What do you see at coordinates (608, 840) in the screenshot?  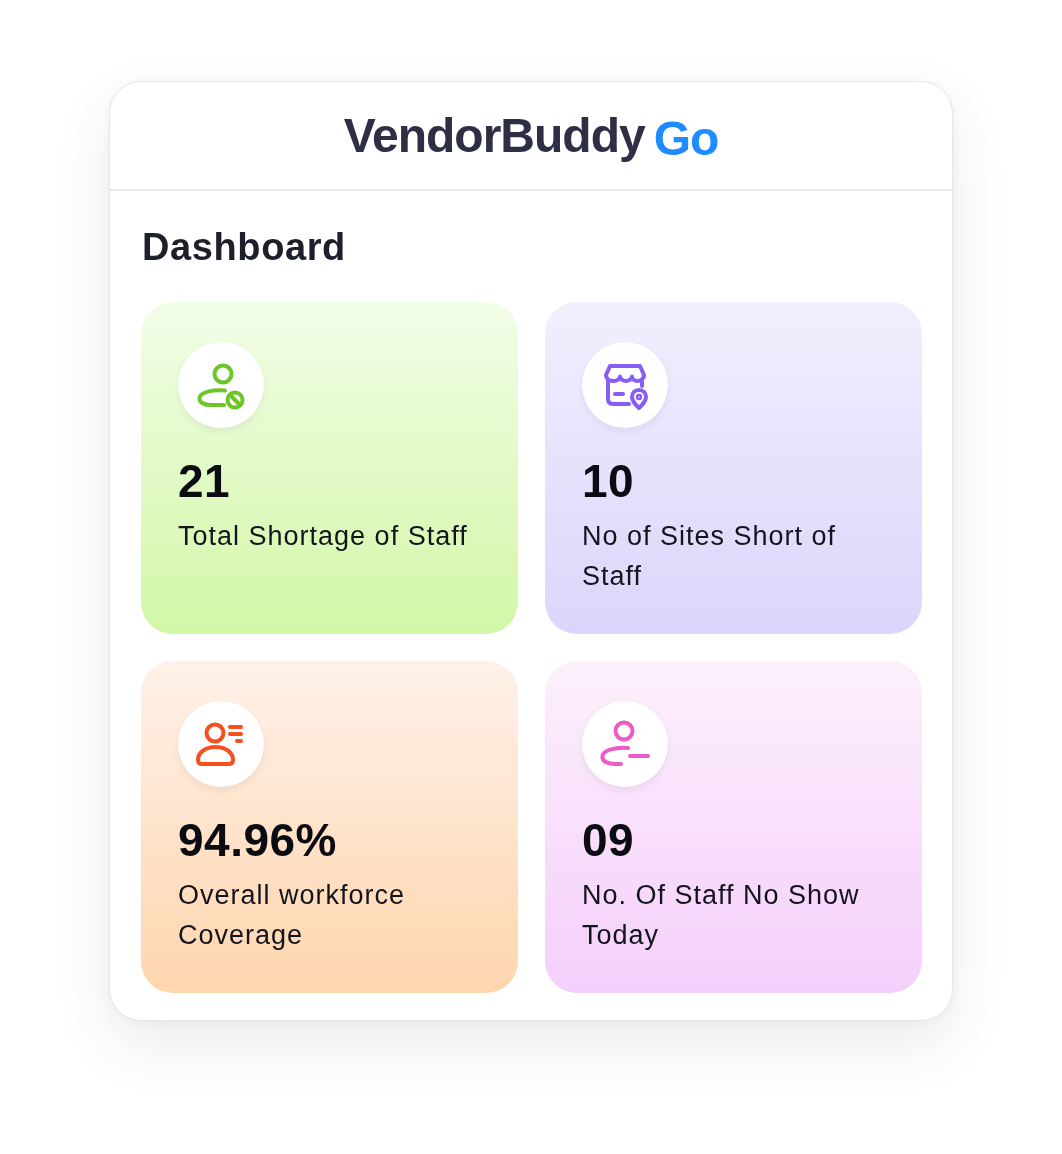 I see `stat-value: 09` at bounding box center [608, 840].